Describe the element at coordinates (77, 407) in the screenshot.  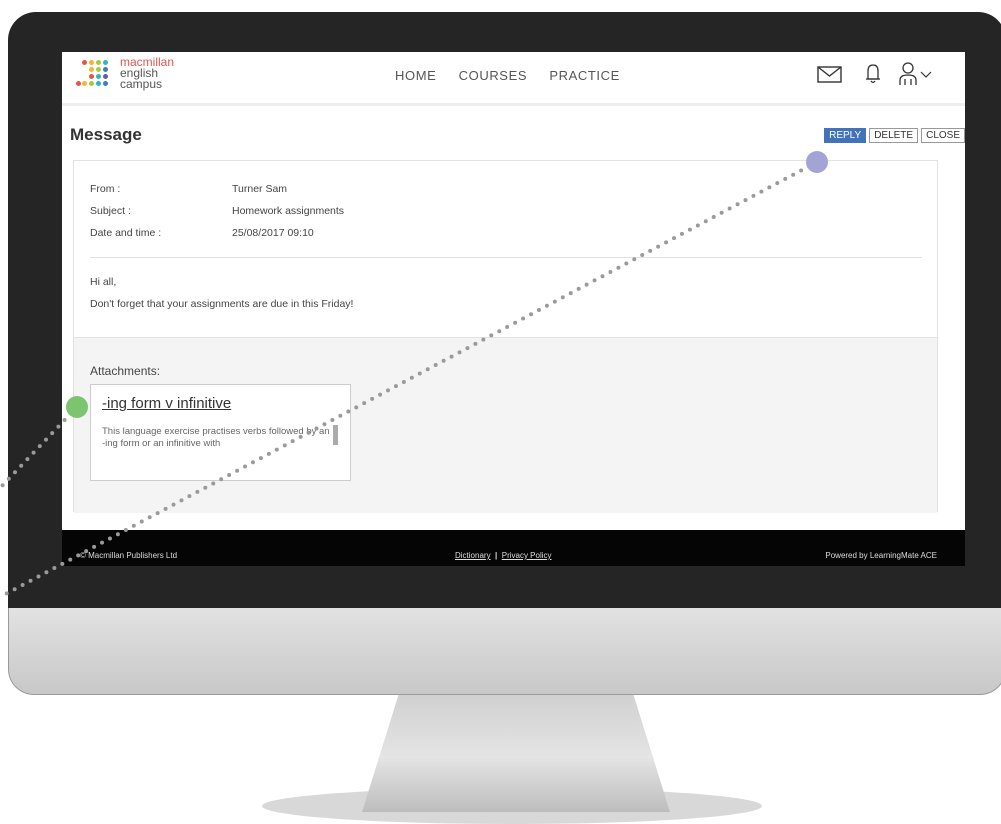
I see `callout-dot-attachment` at that location.